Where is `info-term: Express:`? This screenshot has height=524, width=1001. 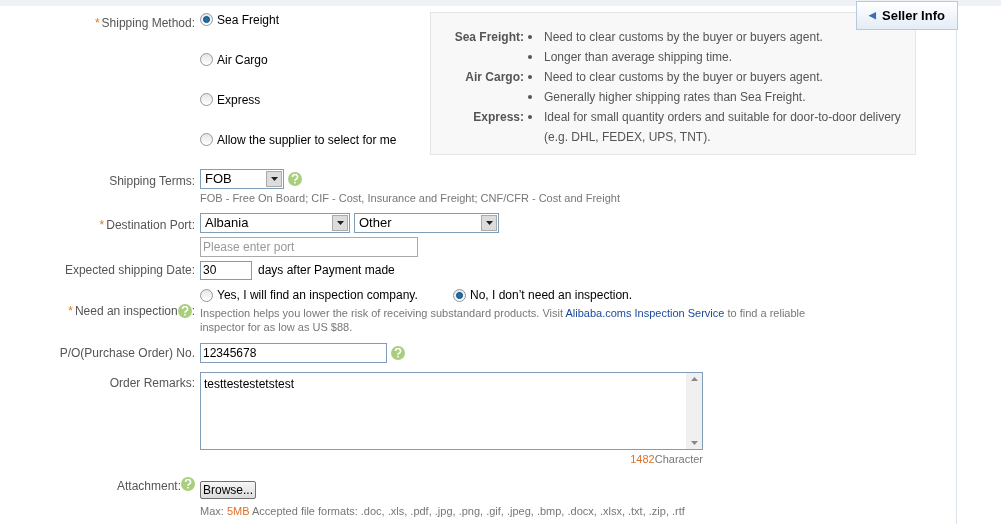 info-term: Express: is located at coordinates (498, 117).